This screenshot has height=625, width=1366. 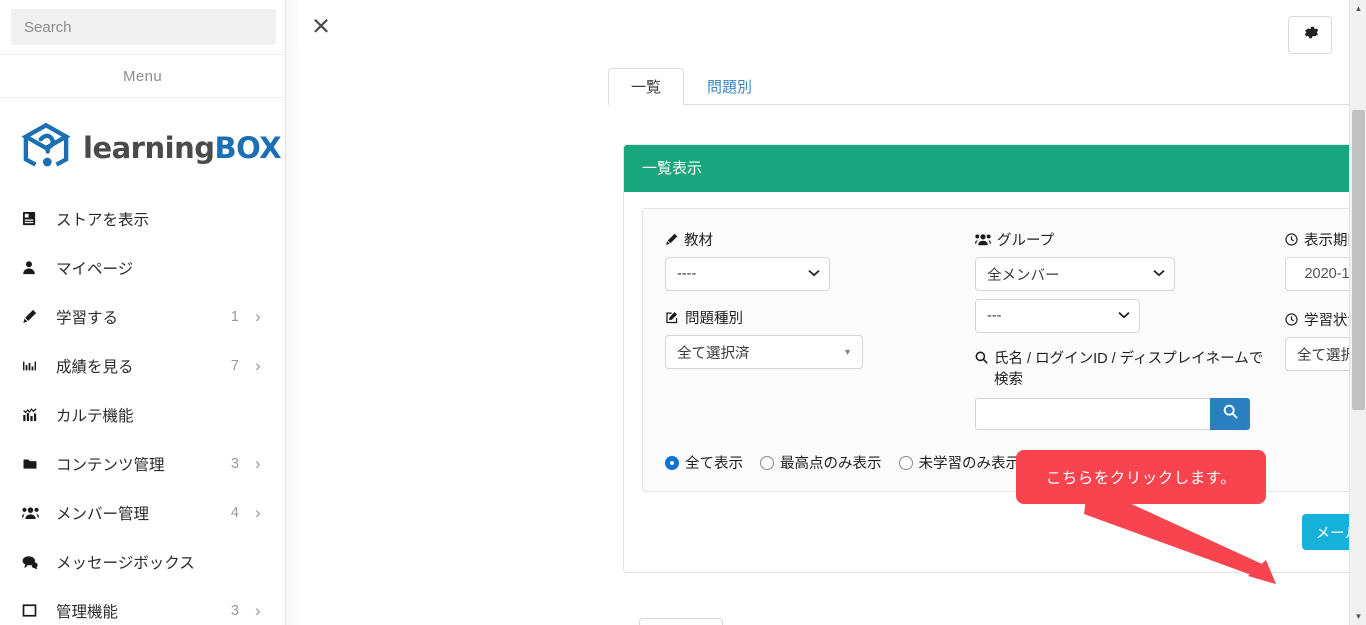 I want to click on sidebar-item-content-management: コンテンツ管理 3 ›, so click(x=142, y=463).